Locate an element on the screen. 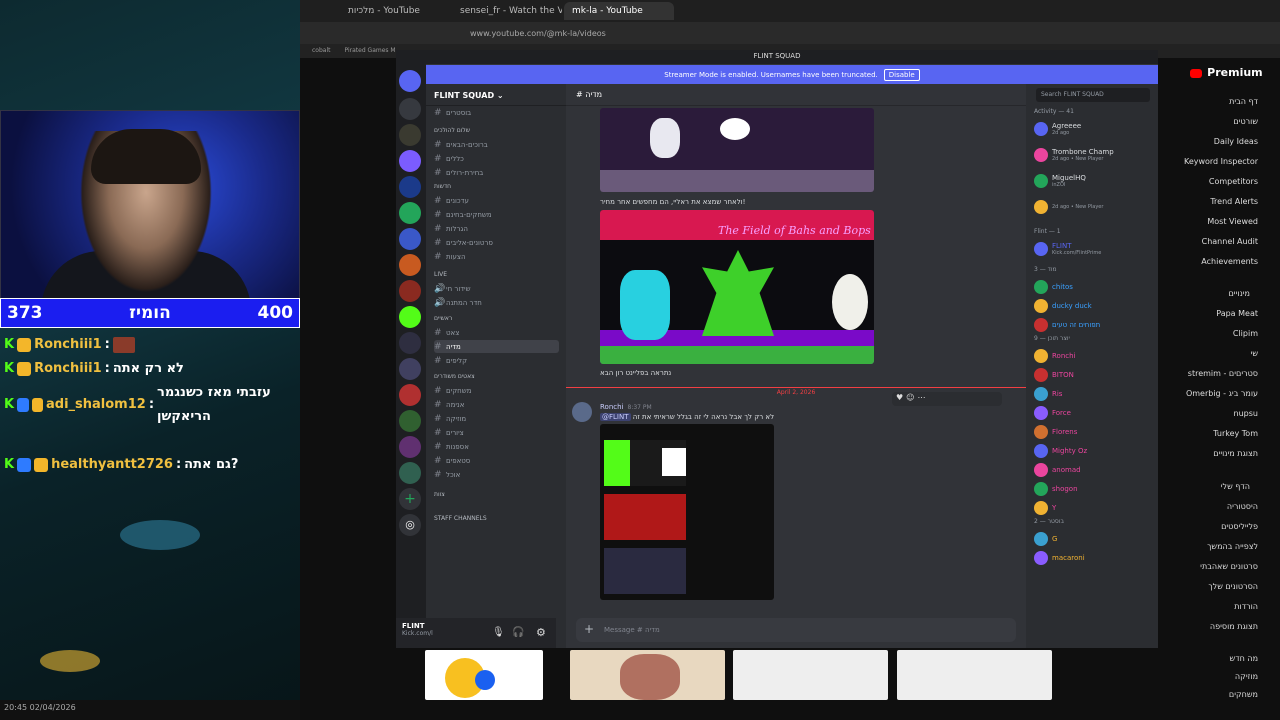  sub-item: תצוגת מינויים is located at coordinates (1235, 453).